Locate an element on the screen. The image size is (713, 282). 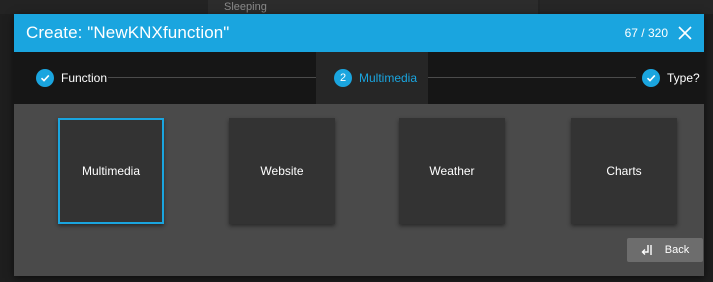
step-label: Type? is located at coordinates (683, 78).